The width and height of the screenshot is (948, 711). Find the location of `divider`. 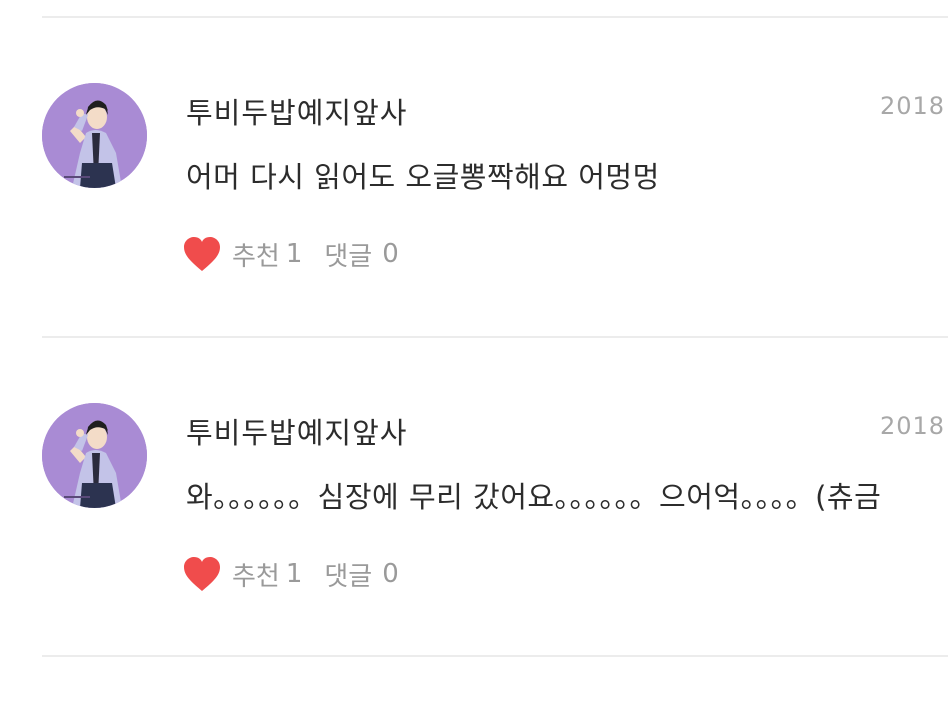

divider is located at coordinates (495, 656).